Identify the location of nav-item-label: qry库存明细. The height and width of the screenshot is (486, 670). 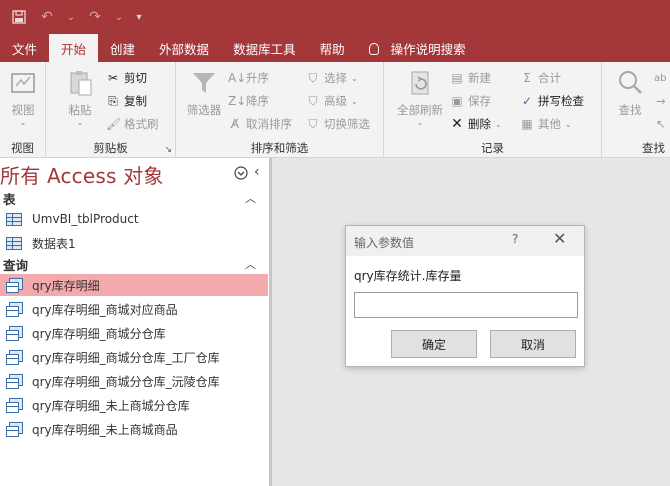
(66, 285).